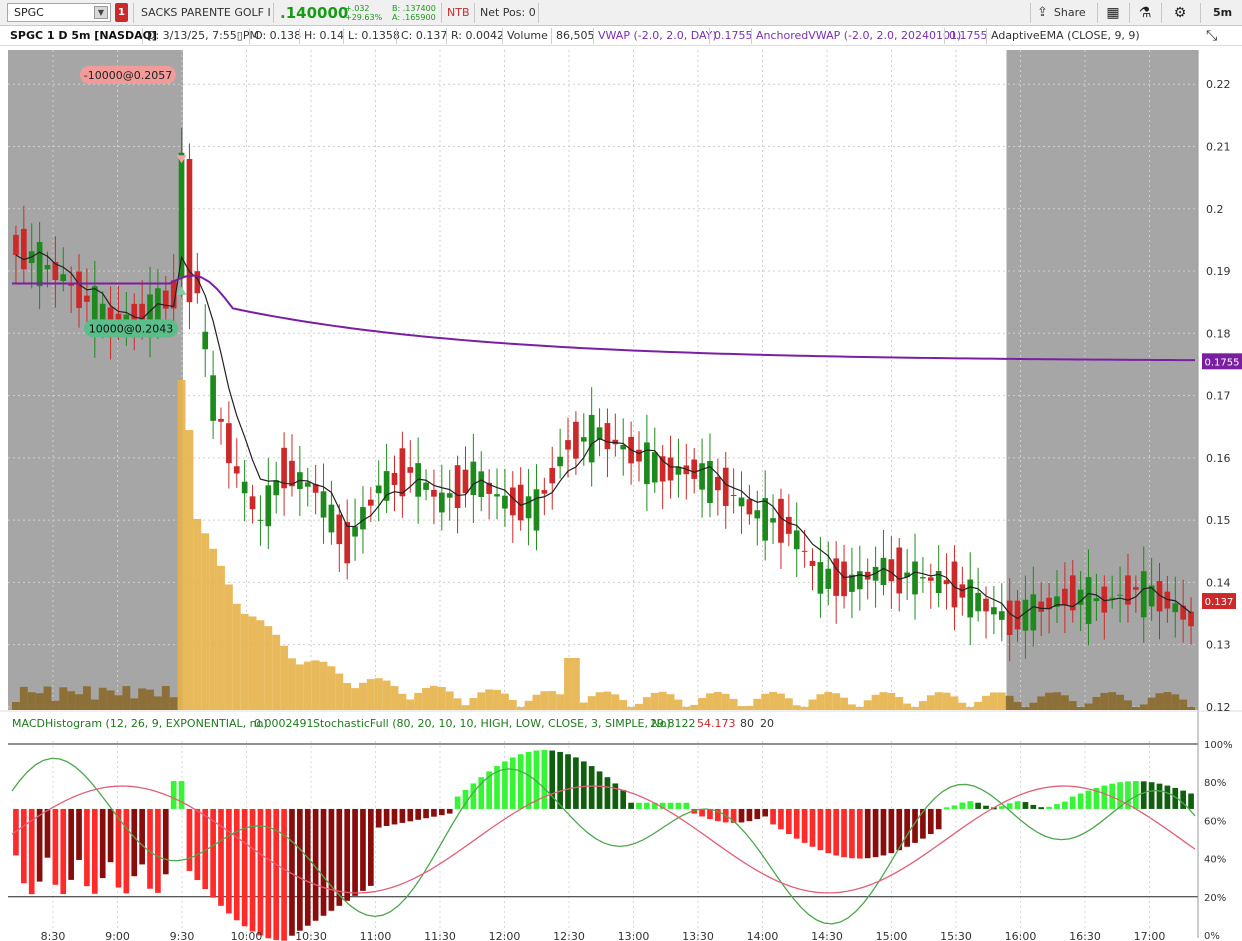 The image size is (1242, 941). What do you see at coordinates (1218, 84) in the screenshot?
I see `price-tick-label: 0.22` at bounding box center [1218, 84].